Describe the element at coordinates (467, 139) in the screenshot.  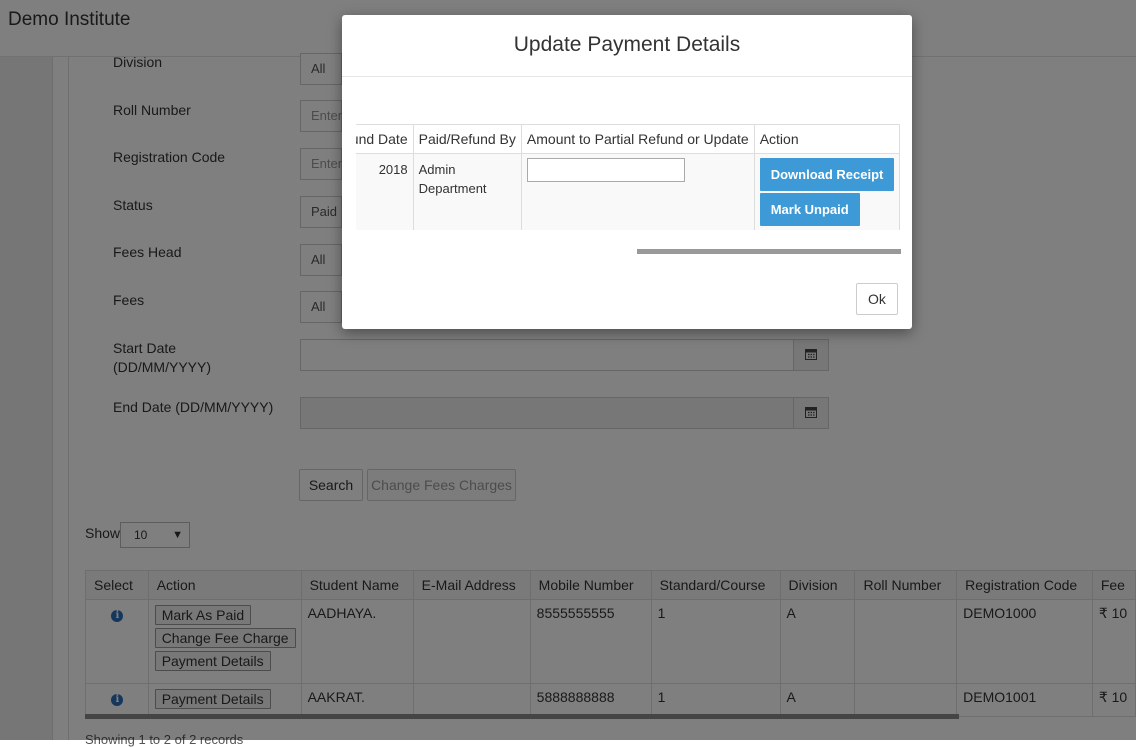
I see `col-paid-refund-by: Paid/Refund By` at that location.